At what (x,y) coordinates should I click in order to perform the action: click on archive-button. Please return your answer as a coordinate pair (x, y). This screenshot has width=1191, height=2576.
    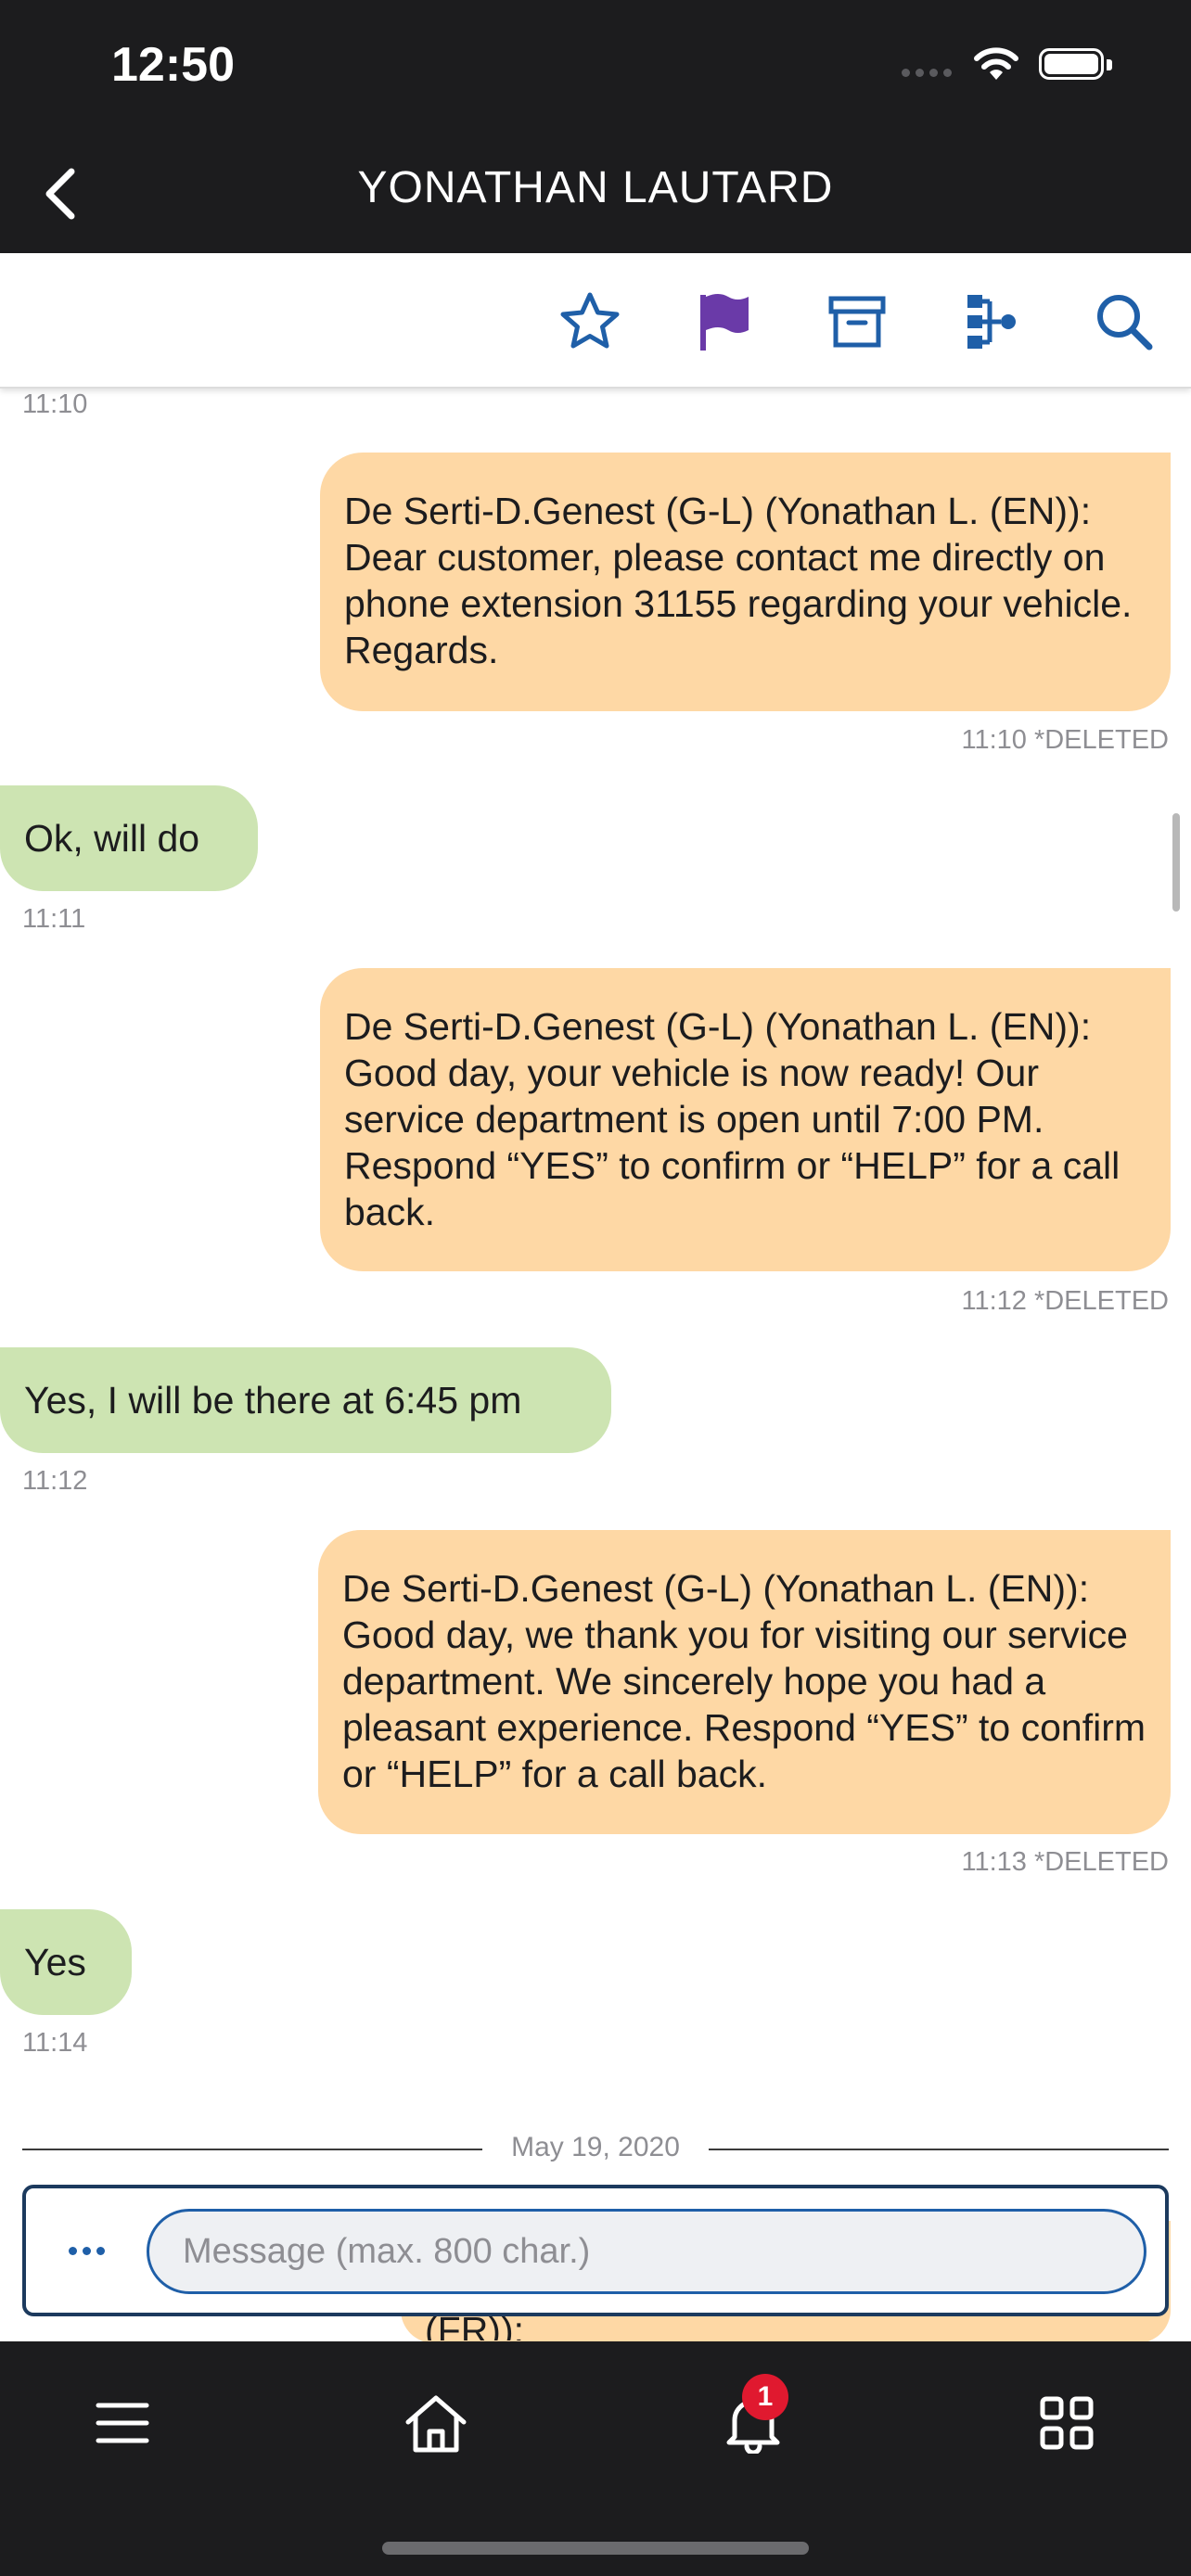
    Looking at the image, I should click on (857, 322).